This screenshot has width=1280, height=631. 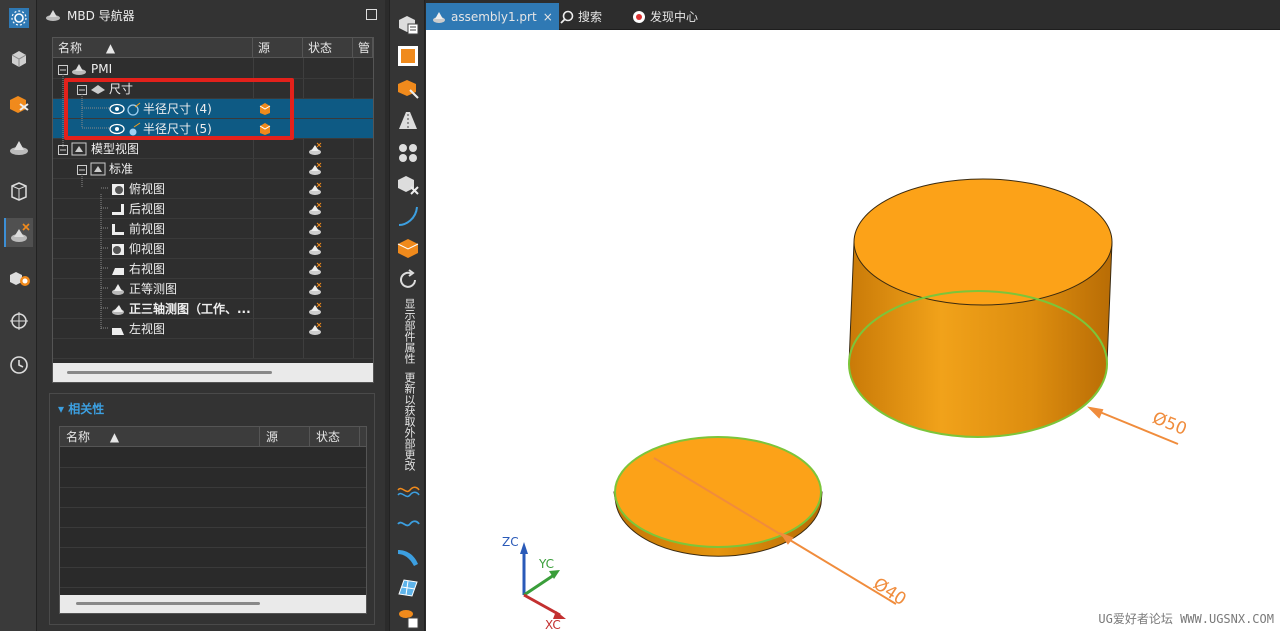 What do you see at coordinates (147, 249) in the screenshot?
I see `tree-label: 仰视图` at bounding box center [147, 249].